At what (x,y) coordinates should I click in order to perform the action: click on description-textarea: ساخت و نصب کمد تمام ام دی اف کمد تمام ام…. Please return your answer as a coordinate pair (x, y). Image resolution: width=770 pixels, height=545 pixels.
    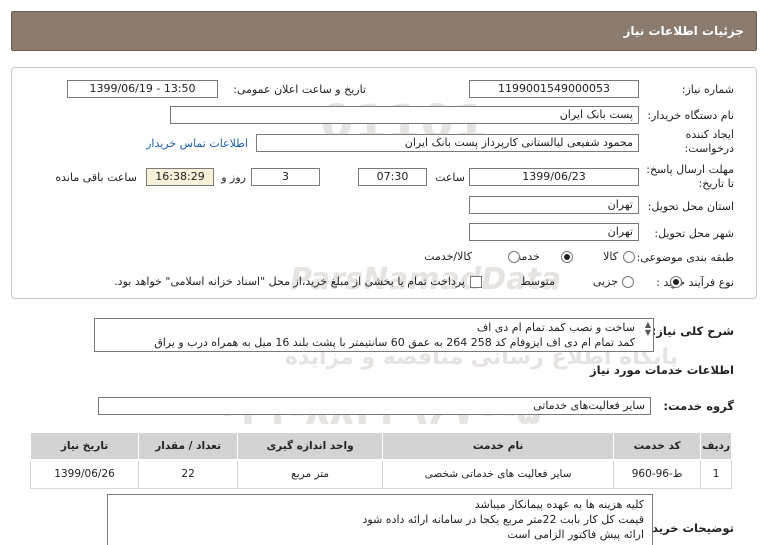
    Looking at the image, I should click on (374, 335).